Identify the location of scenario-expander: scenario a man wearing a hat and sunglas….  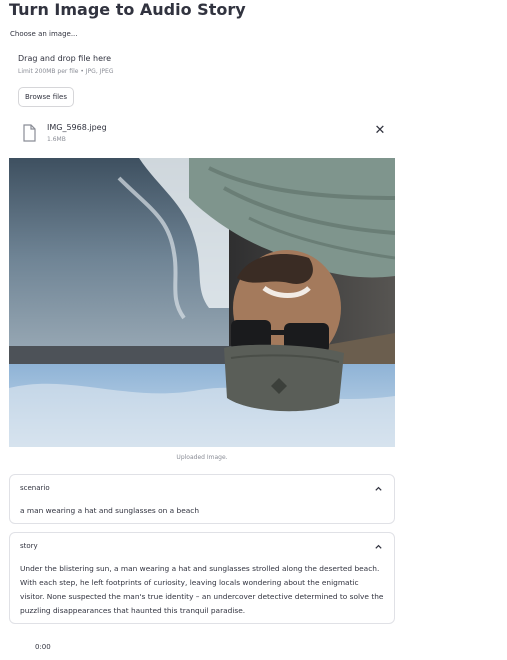
(202, 499).